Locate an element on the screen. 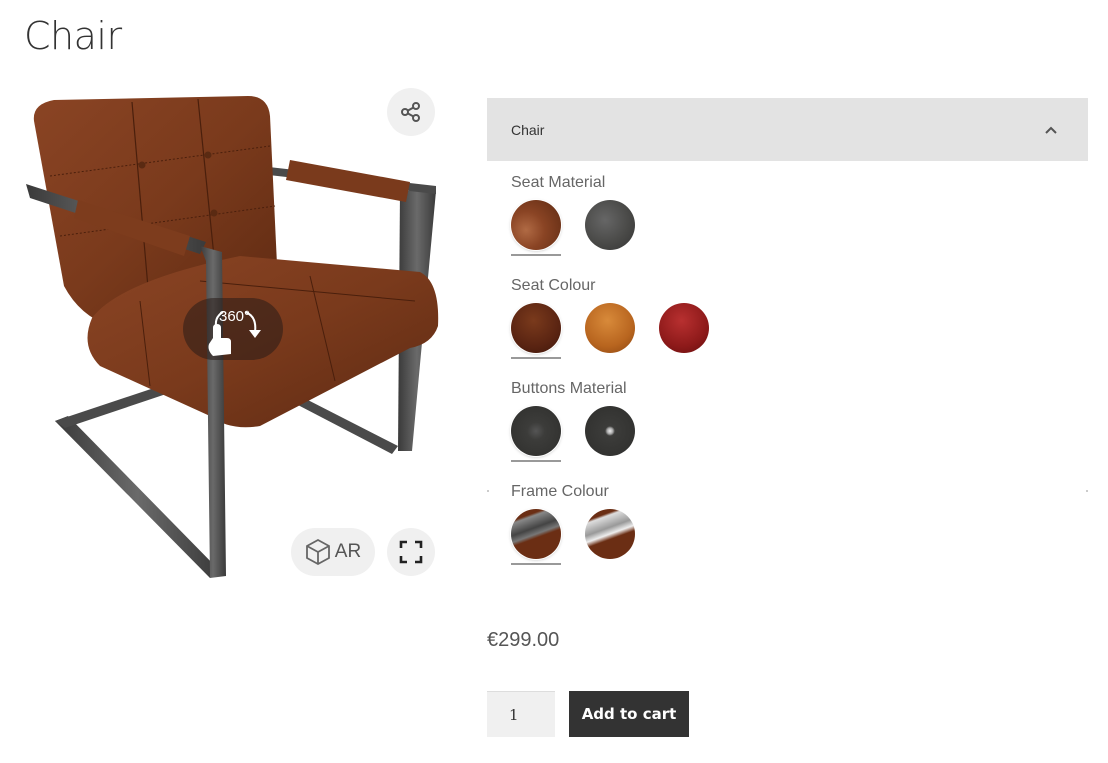  swatch-tan is located at coordinates (610, 328).